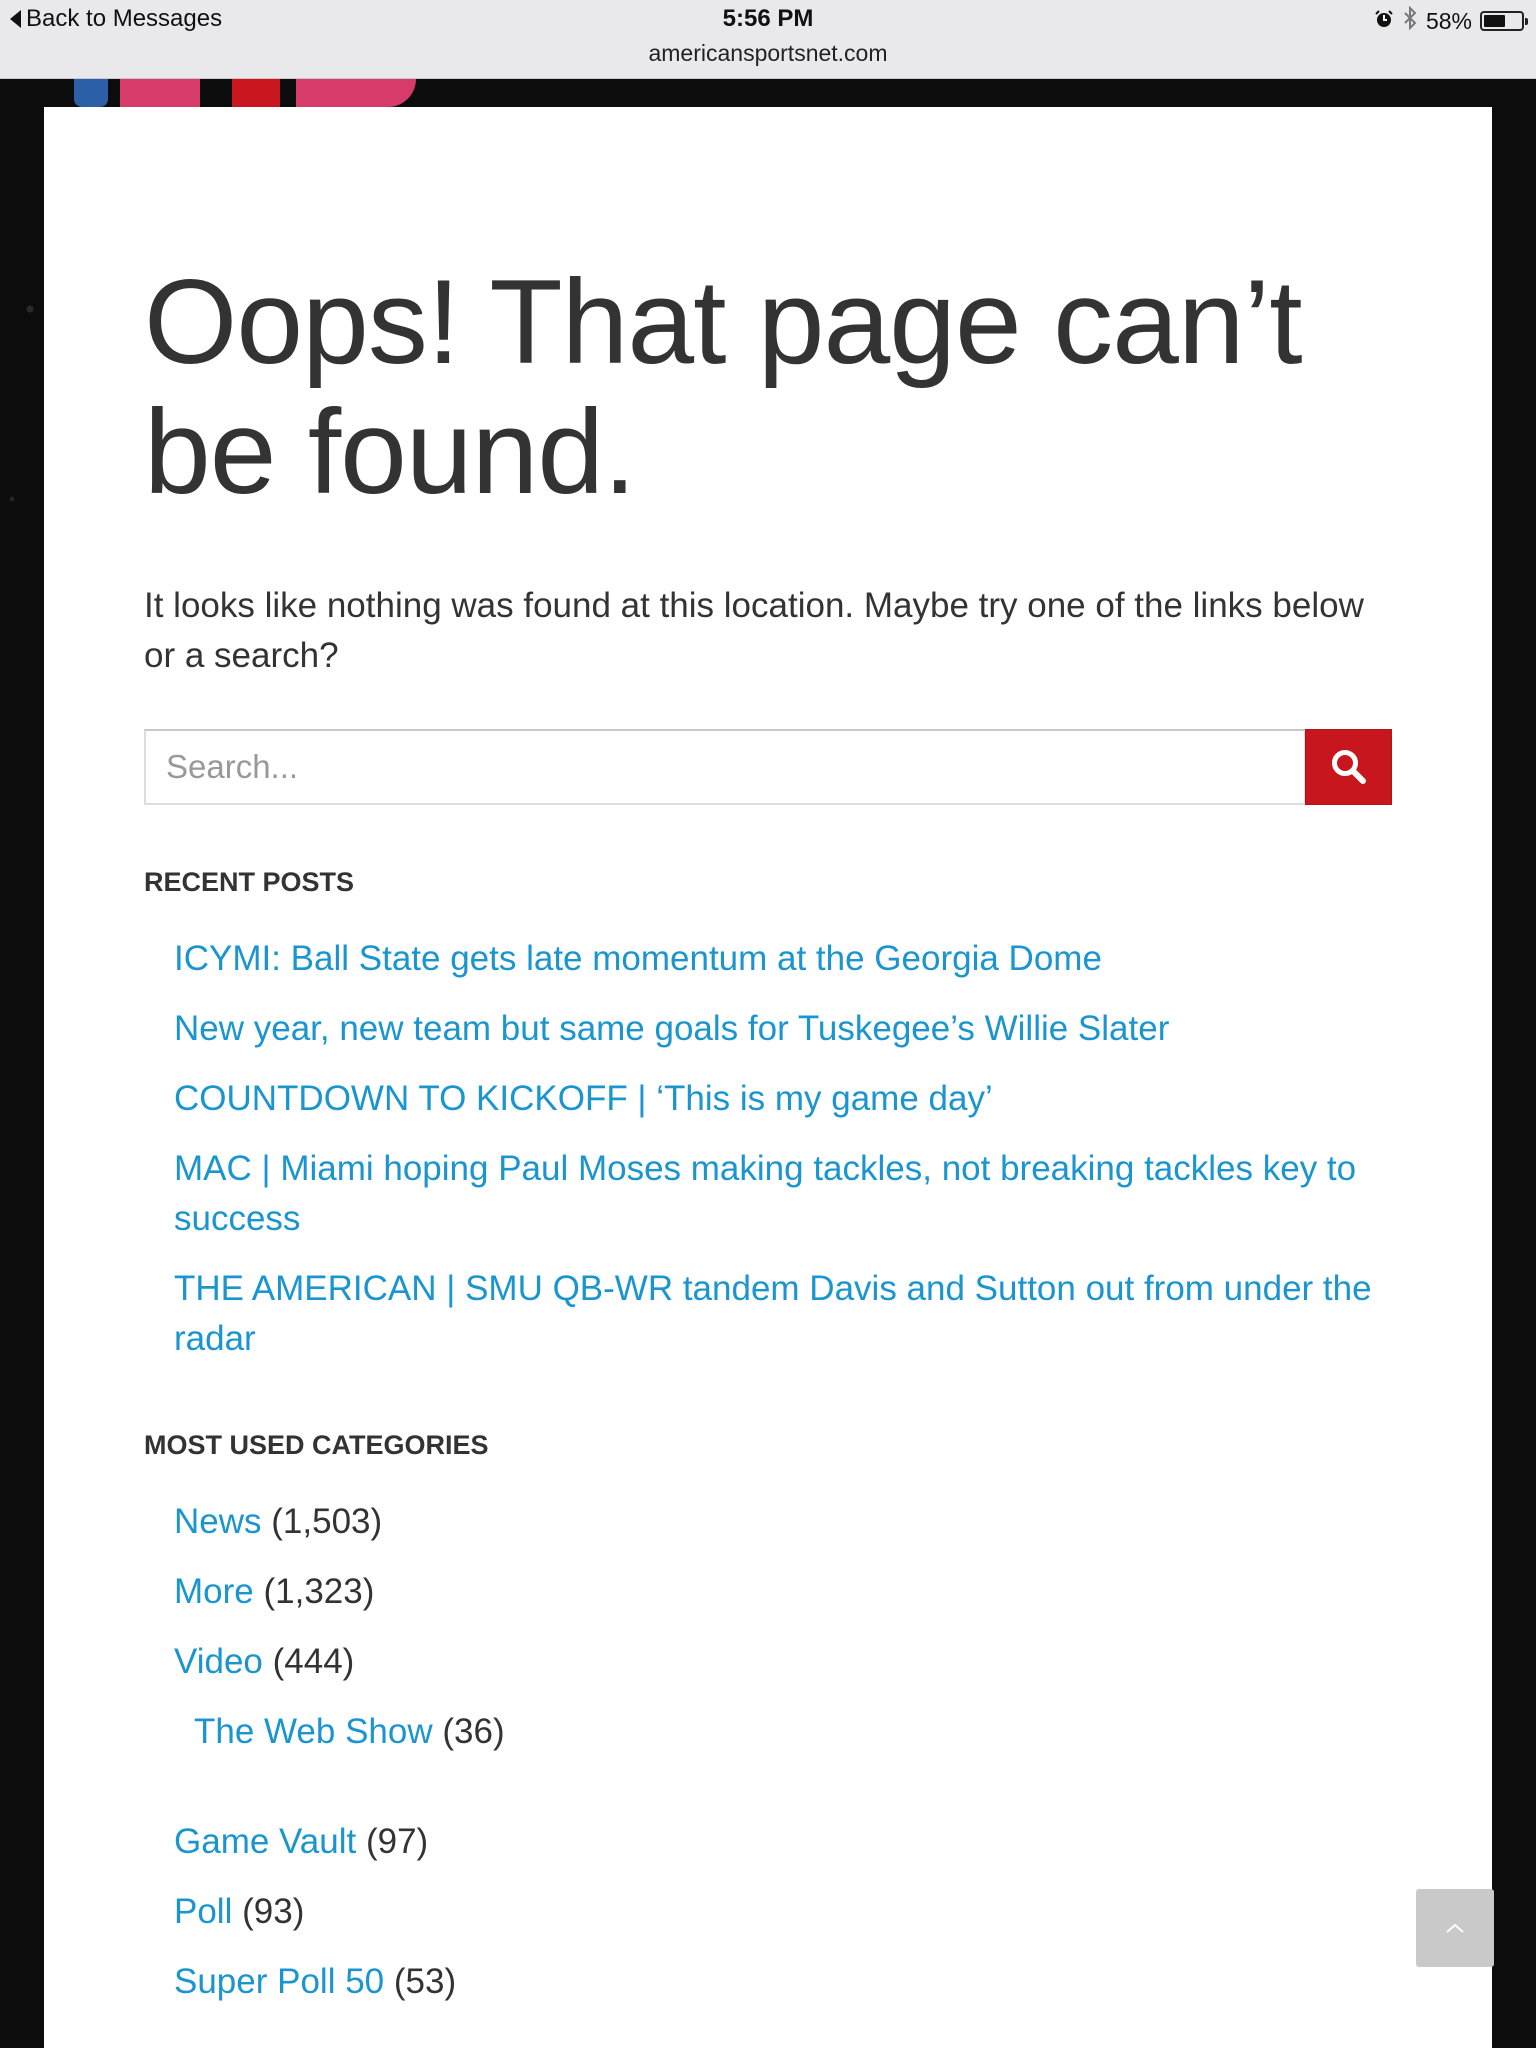  I want to click on scroll-to-top-button, so click(1455, 1928).